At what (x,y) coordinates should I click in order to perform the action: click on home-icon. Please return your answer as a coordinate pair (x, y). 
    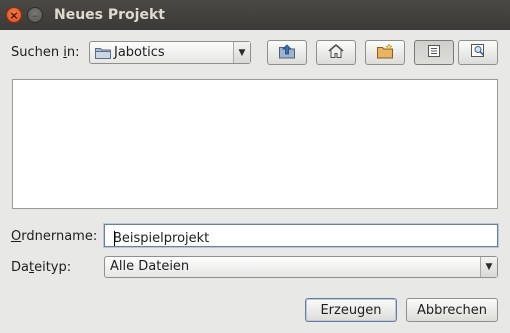
    Looking at the image, I should click on (336, 53).